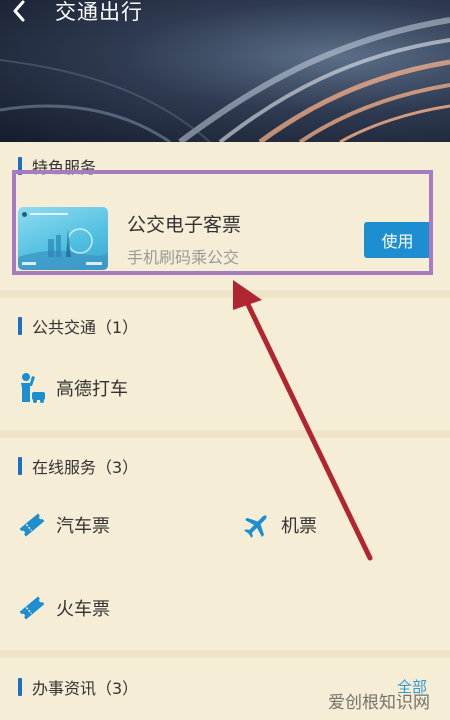 The height and width of the screenshot is (720, 450). Describe the element at coordinates (85, 327) in the screenshot. I see `public-transport-title: 公共交通（1）` at that location.